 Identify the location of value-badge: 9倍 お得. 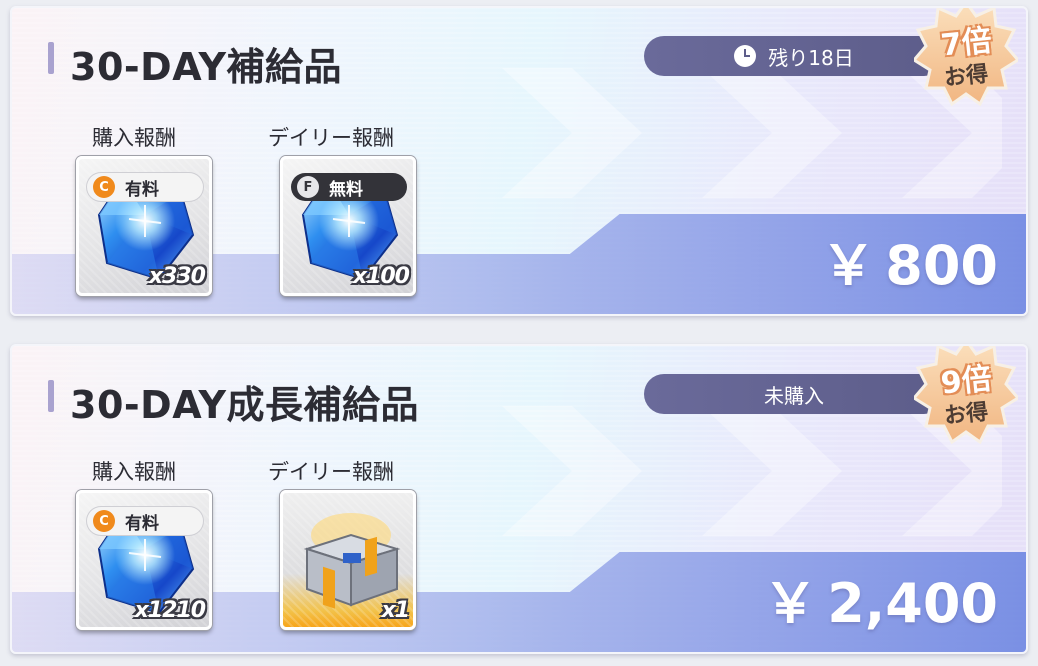
(966, 397).